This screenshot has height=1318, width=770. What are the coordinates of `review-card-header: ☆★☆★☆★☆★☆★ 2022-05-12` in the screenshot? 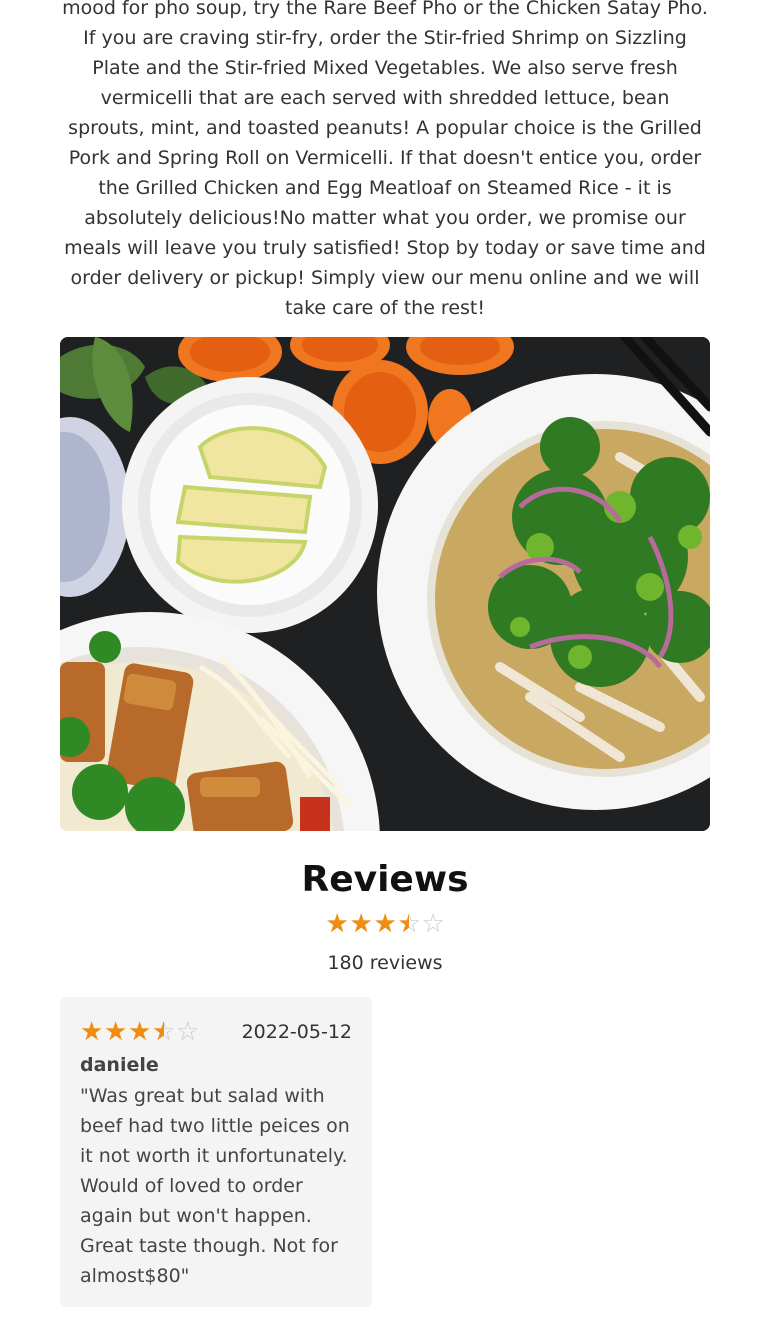 It's located at (216, 1032).